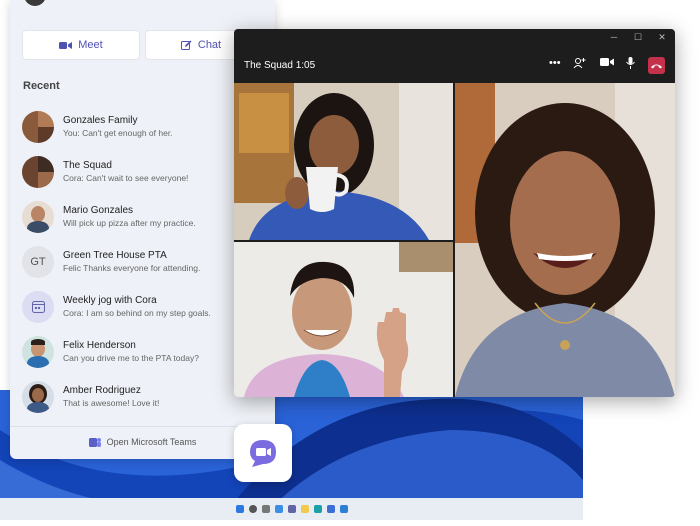 This screenshot has height=526, width=700. Describe the element at coordinates (129, 223) in the screenshot. I see `message-preview: Will pick up pizza after my practice.` at that location.